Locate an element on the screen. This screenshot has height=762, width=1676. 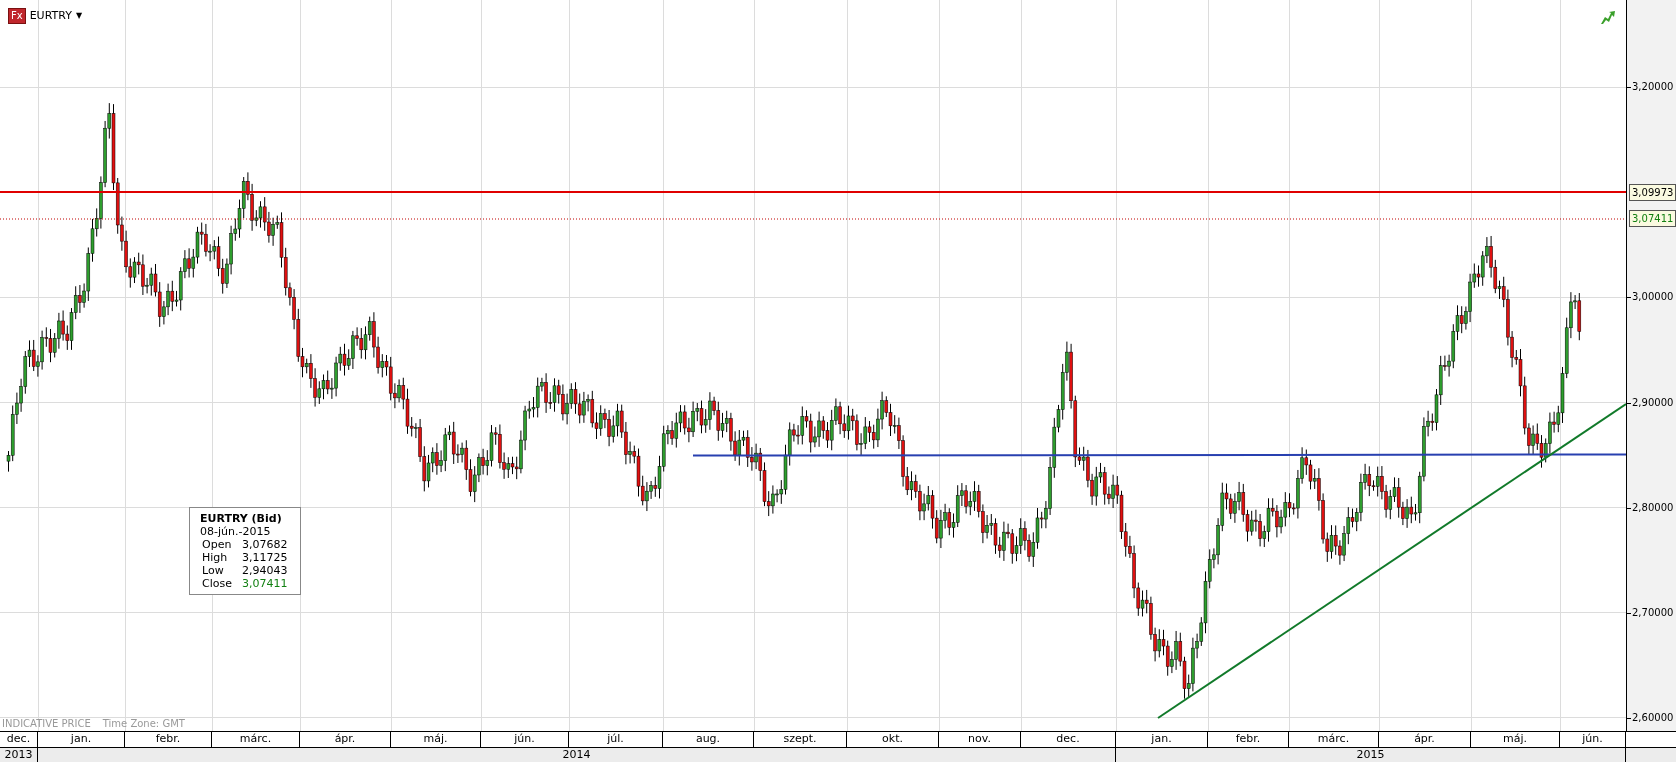
symbol-dropdown: EURTRY ▼ is located at coordinates (56, 16).